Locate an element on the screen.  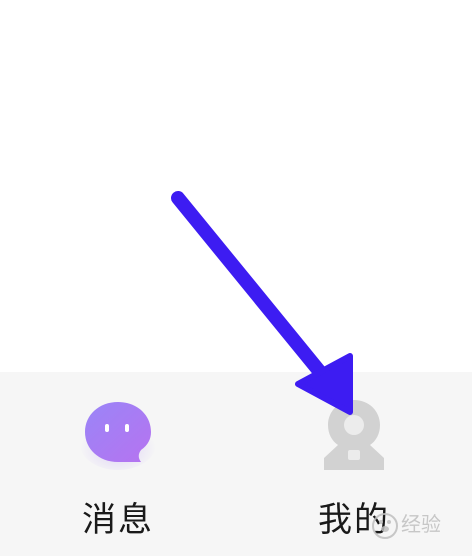
tab-messages-label: 消息 is located at coordinates (118, 520).